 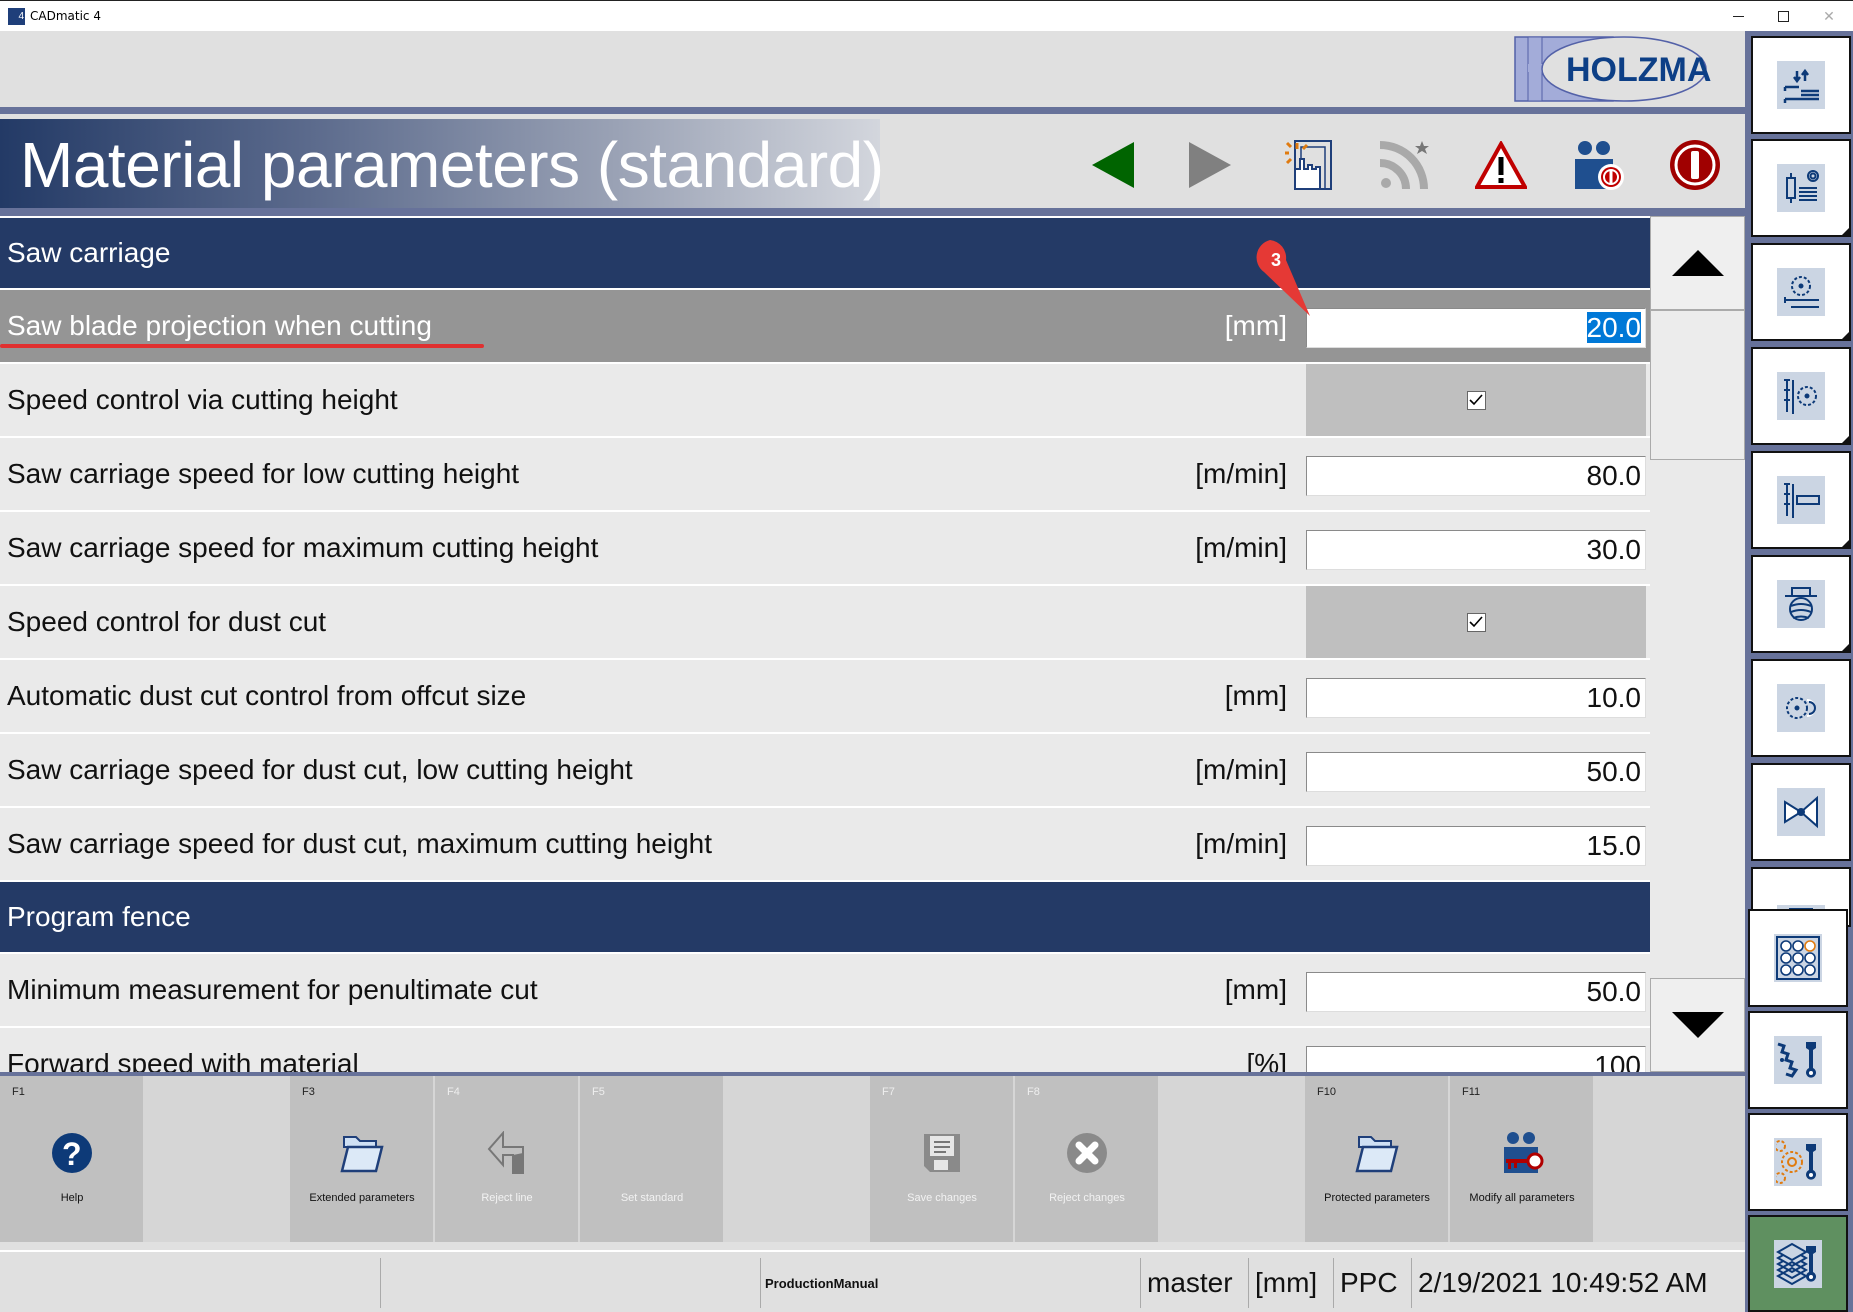 I want to click on gears-wrench-icon, so click(x=1796, y=1162).